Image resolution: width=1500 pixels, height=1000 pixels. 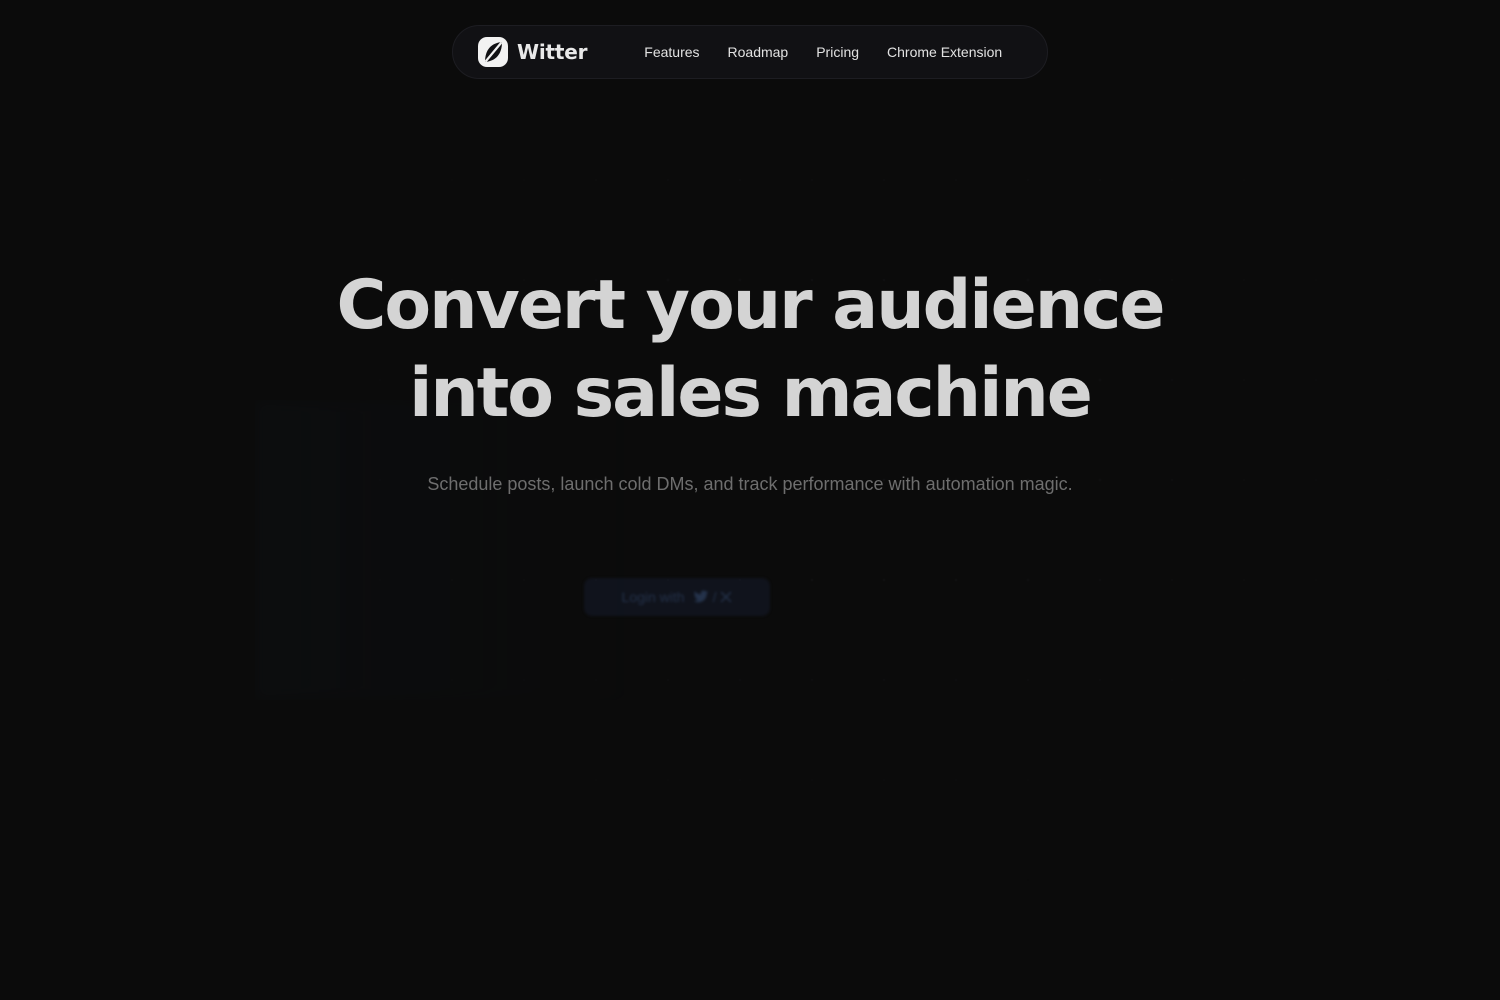 What do you see at coordinates (445, 550) in the screenshot?
I see `background-tiles` at bounding box center [445, 550].